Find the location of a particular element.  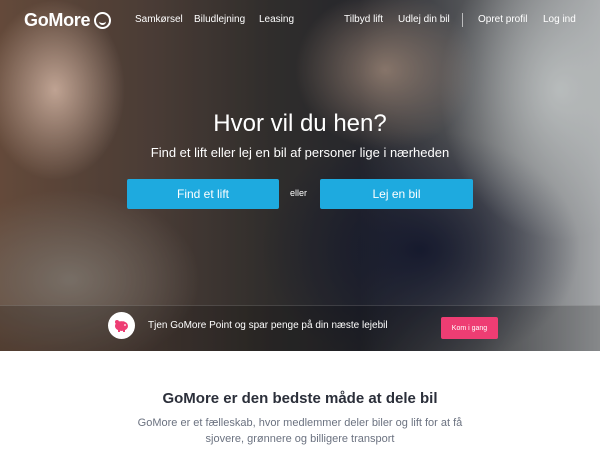

logo: GoMore is located at coordinates (68, 20).